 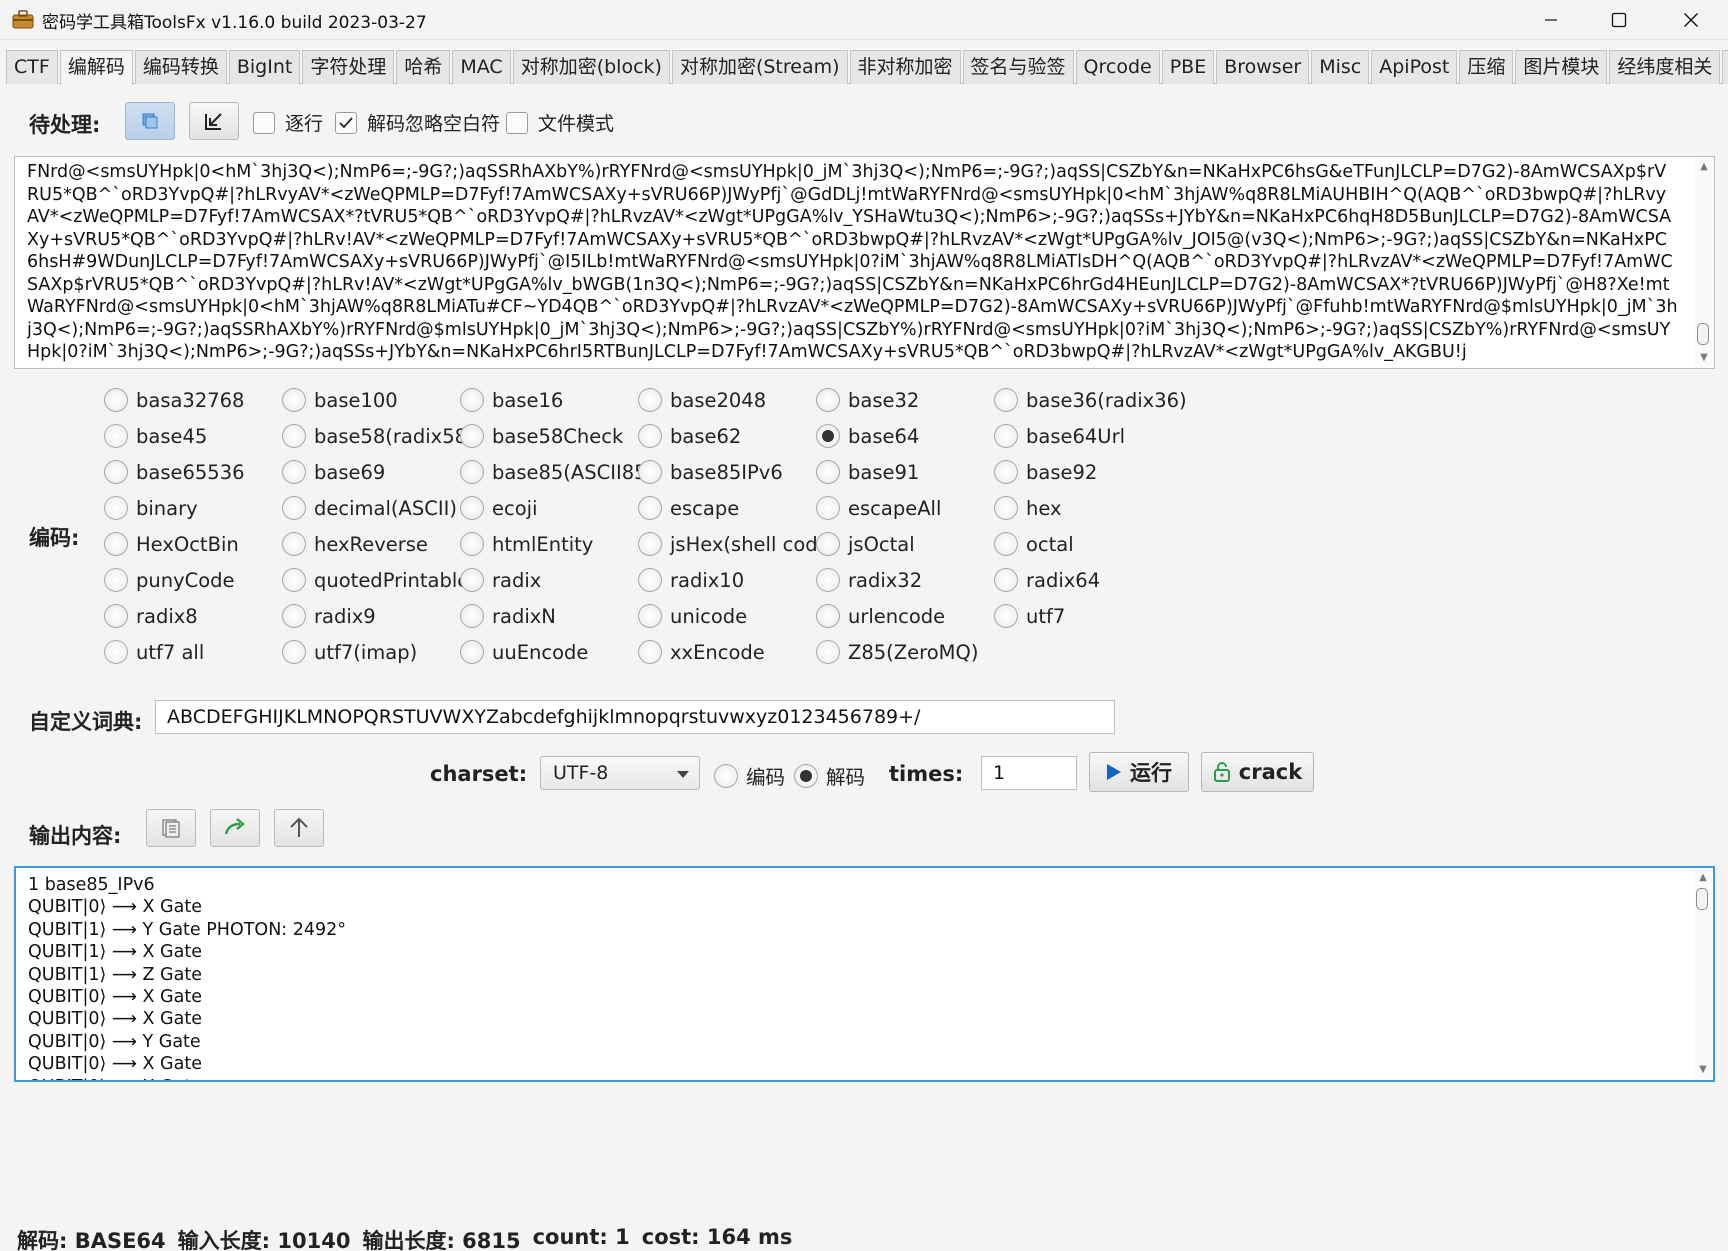 What do you see at coordinates (541, 436) in the screenshot?
I see `encoding-option: base58Check` at bounding box center [541, 436].